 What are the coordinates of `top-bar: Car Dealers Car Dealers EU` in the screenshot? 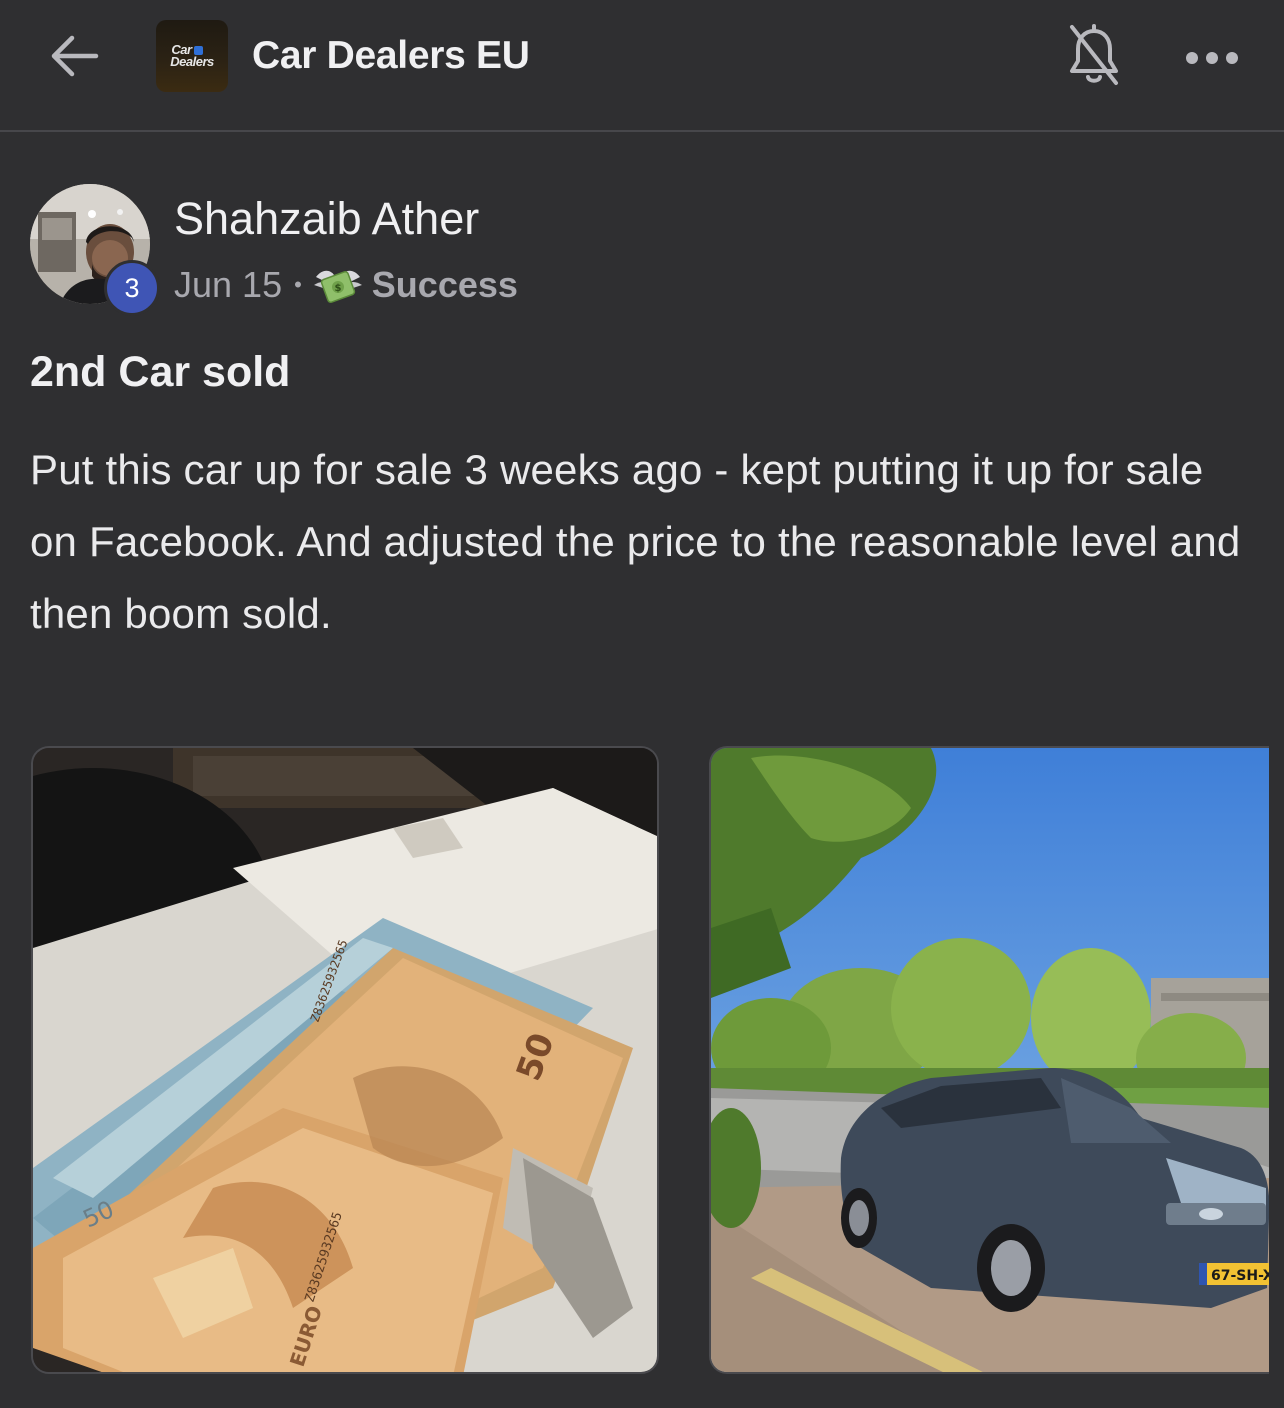 It's located at (642, 66).